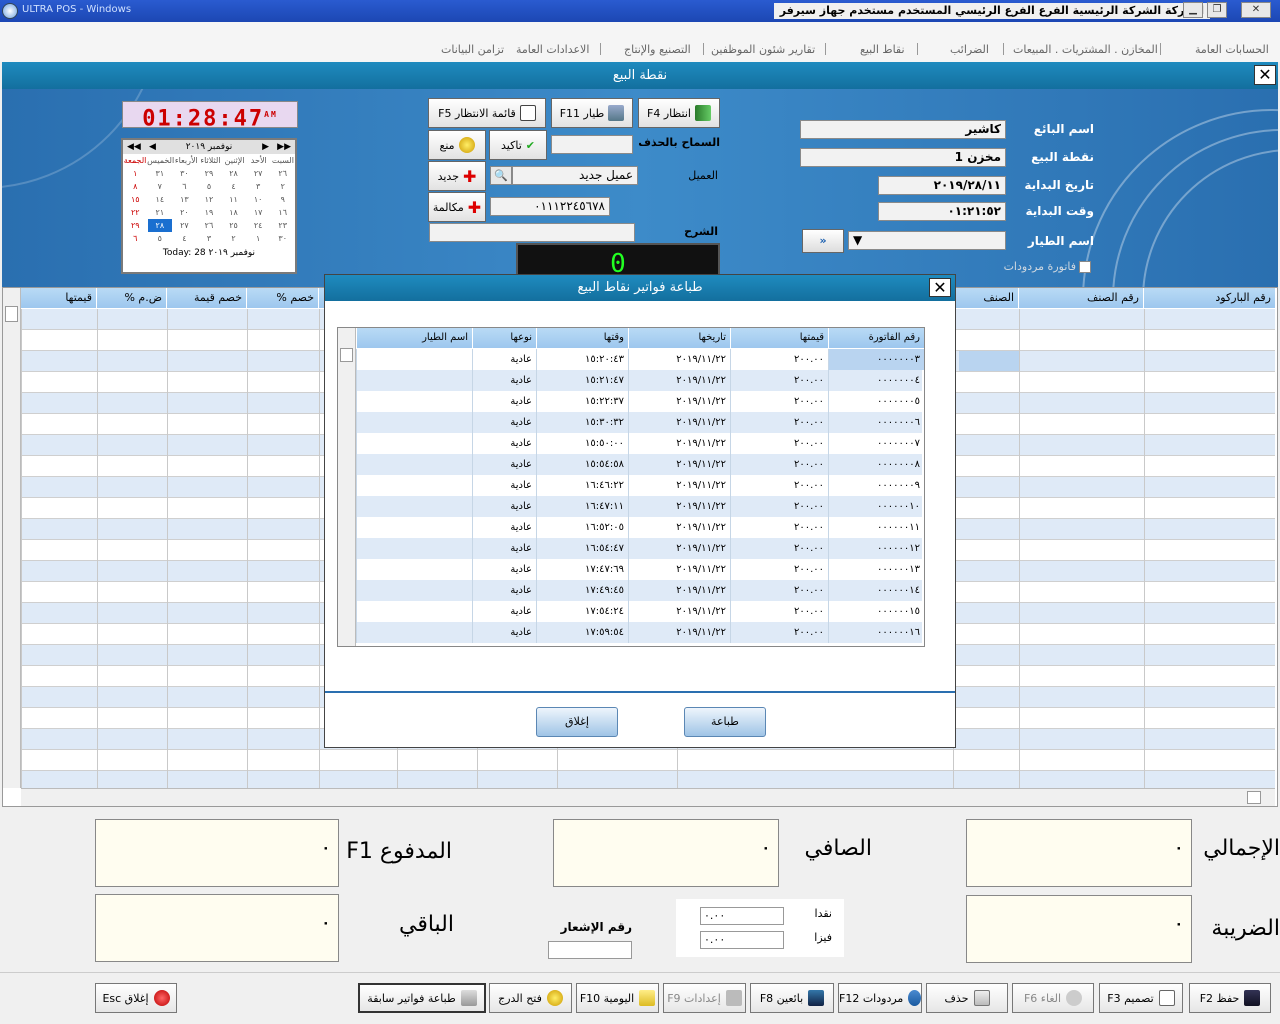 The image size is (1280, 1024). Describe the element at coordinates (414, 338) in the screenshot. I see `col-pilot-name: اسم الطيار` at that location.